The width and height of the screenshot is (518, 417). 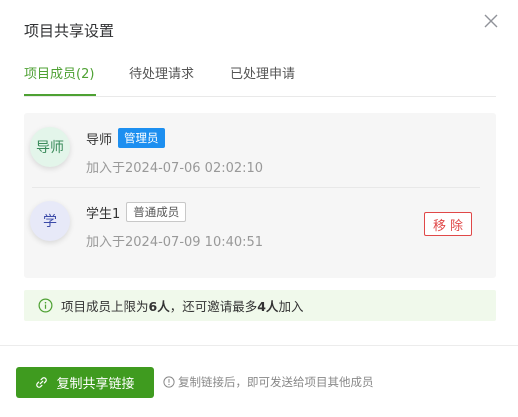 I want to click on hint-text: 复制链接后，即可发送给项目其他成员, so click(x=276, y=382).